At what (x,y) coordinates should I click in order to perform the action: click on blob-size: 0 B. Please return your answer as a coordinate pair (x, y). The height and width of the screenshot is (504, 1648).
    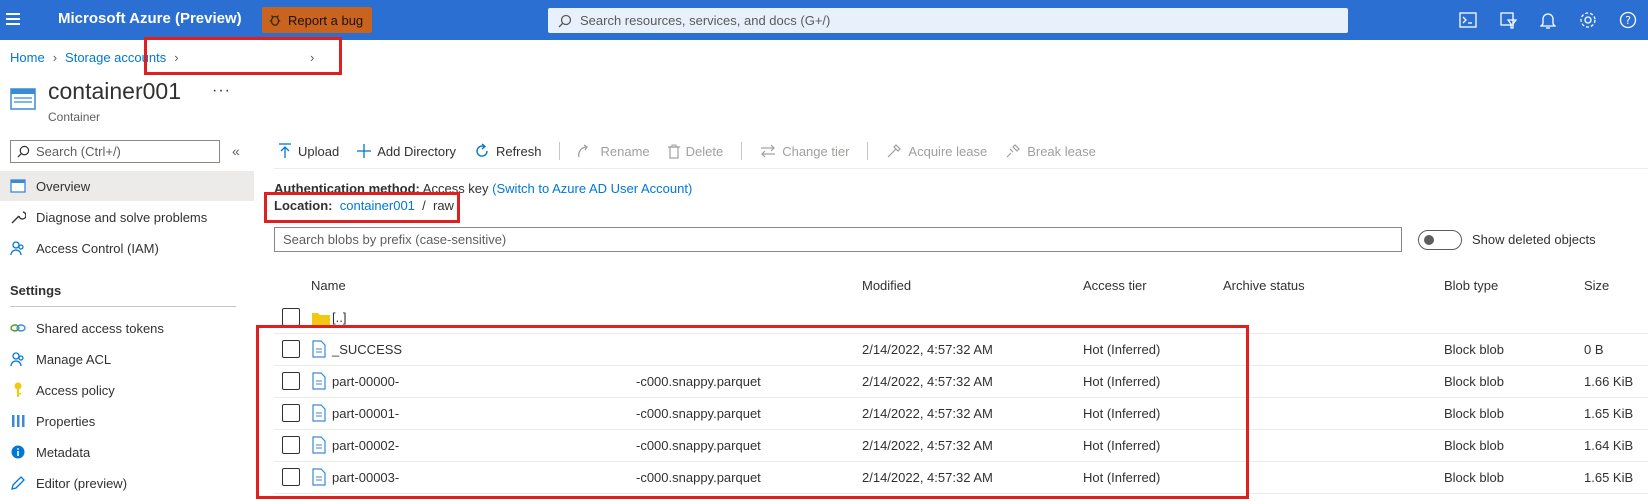
    Looking at the image, I should click on (1594, 349).